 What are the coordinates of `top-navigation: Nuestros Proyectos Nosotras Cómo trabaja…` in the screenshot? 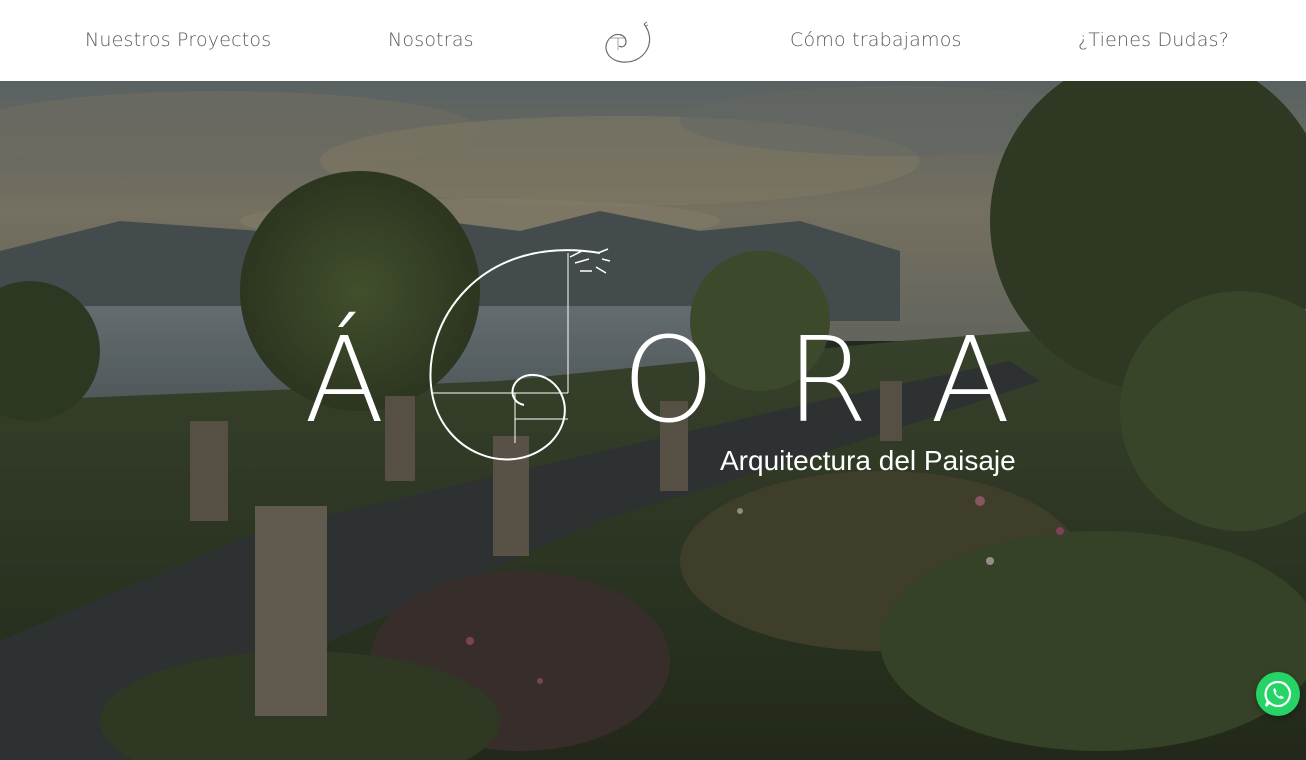 It's located at (653, 40).